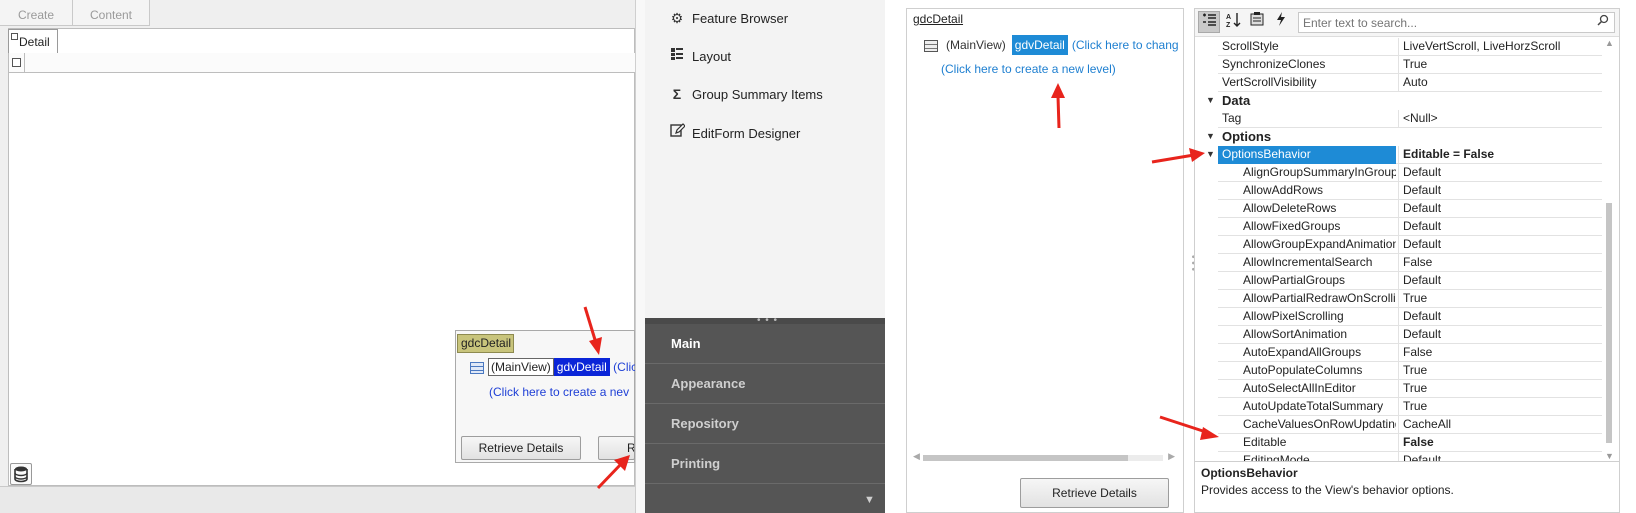 This screenshot has height=513, width=1636. I want to click on property-category: ▼ Data, so click(1398, 101).